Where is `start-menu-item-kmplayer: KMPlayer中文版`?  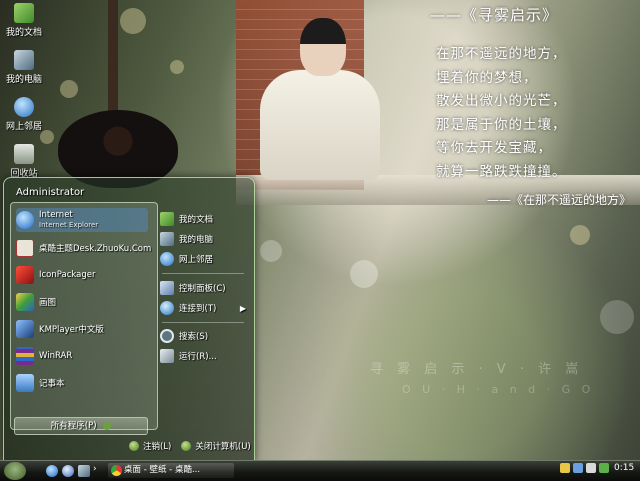 start-menu-item-kmplayer: KMPlayer中文版 is located at coordinates (60, 329).